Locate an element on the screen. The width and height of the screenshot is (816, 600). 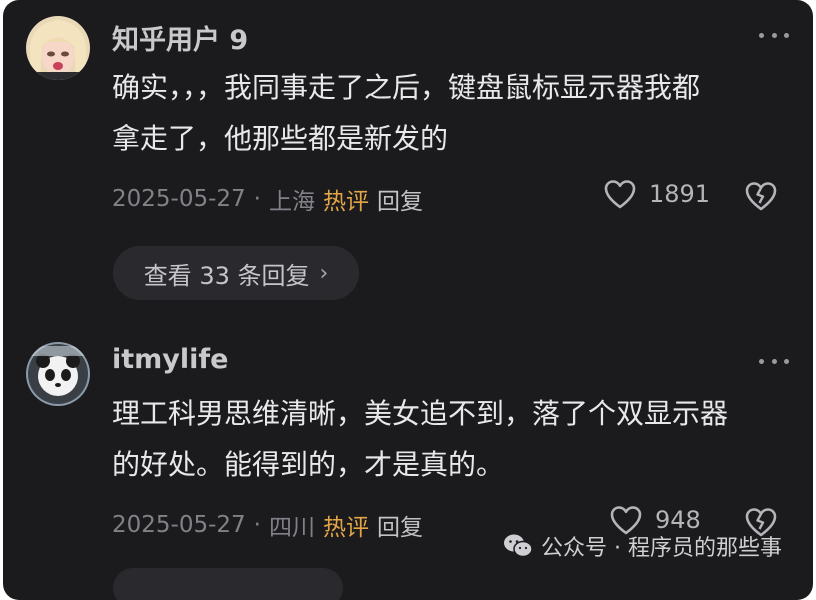
wechat-icon is located at coordinates (518, 546).